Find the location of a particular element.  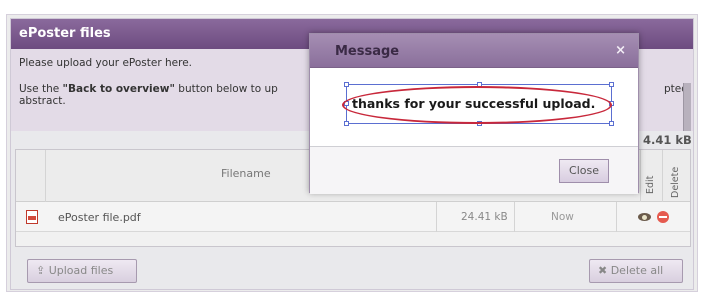

info-text-upload: Please upload your ePoster here. is located at coordinates (105, 63).